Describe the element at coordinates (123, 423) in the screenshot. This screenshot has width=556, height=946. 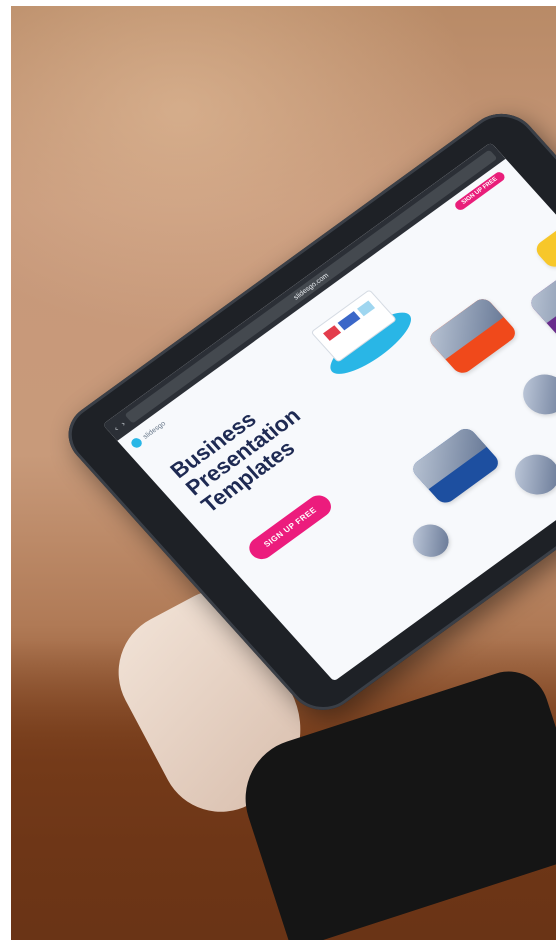
I see `forward-icon: ›` at that location.